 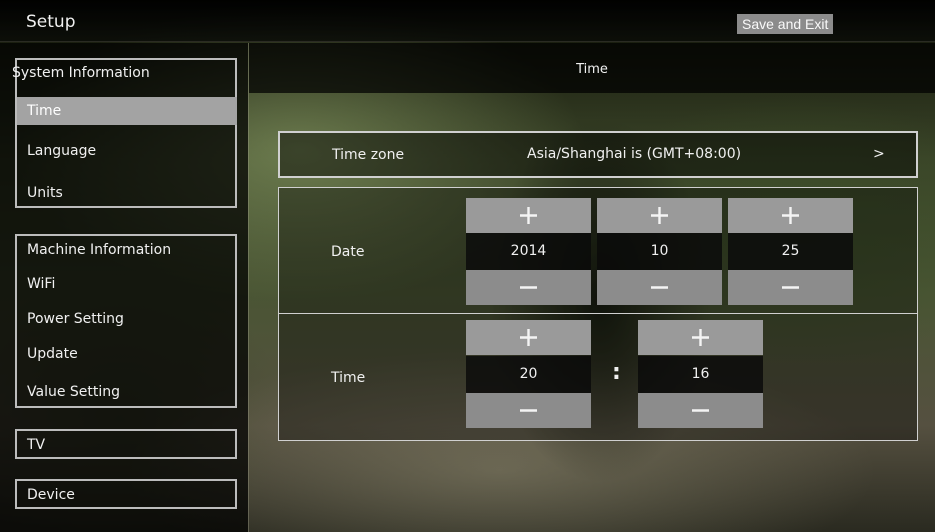 I want to click on timezone-label: Time zone, so click(x=368, y=155).